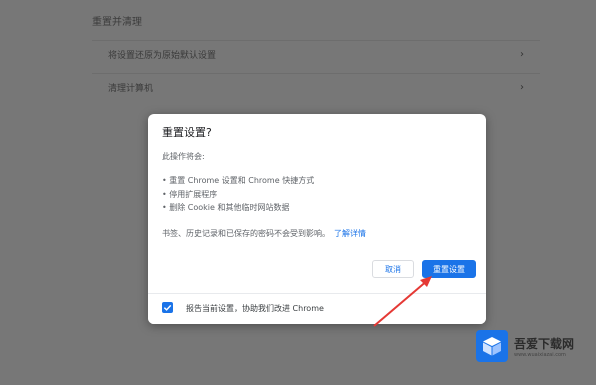 The image size is (596, 385). What do you see at coordinates (544, 343) in the screenshot?
I see `watermark-name: 吾爱下载网` at bounding box center [544, 343].